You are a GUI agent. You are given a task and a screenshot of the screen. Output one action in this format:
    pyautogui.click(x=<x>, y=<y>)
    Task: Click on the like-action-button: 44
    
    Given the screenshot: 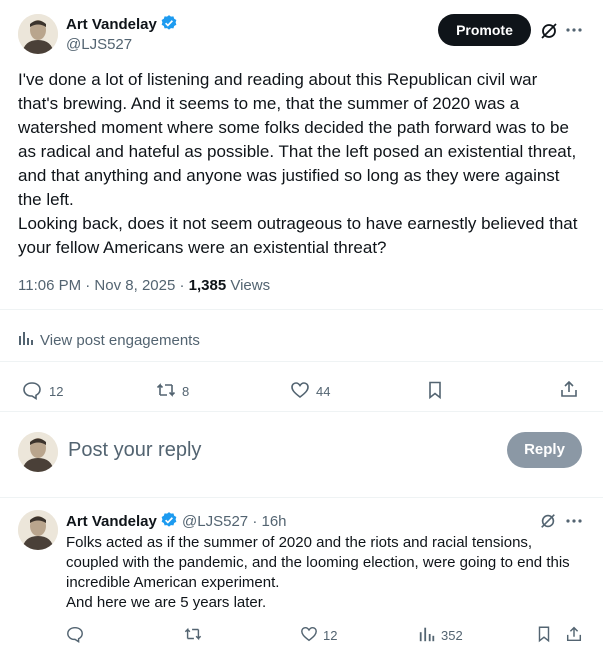 What is the action you would take?
    pyautogui.click(x=310, y=391)
    